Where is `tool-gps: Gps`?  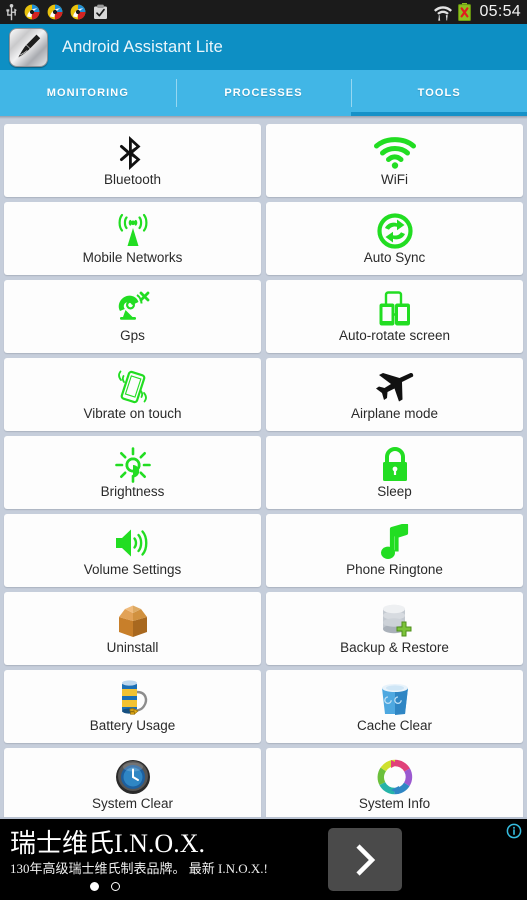 tool-gps: Gps is located at coordinates (132, 316).